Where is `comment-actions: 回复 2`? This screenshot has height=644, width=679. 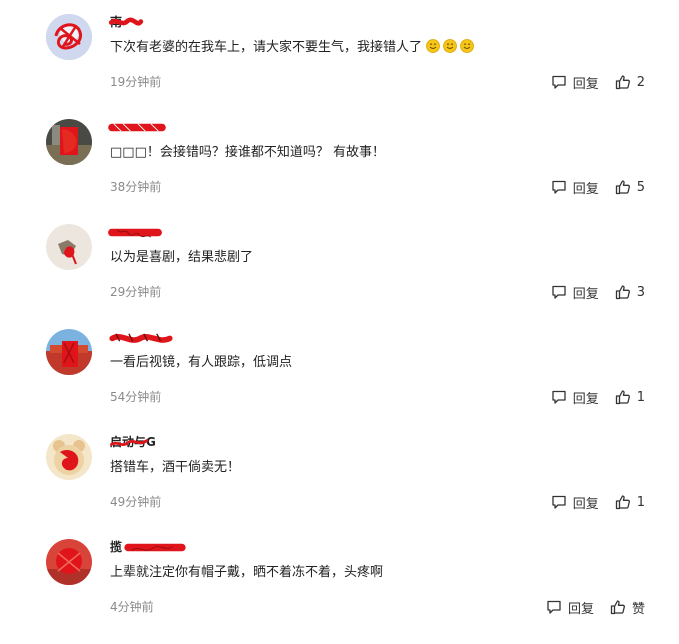 comment-actions: 回复 2 is located at coordinates (598, 82).